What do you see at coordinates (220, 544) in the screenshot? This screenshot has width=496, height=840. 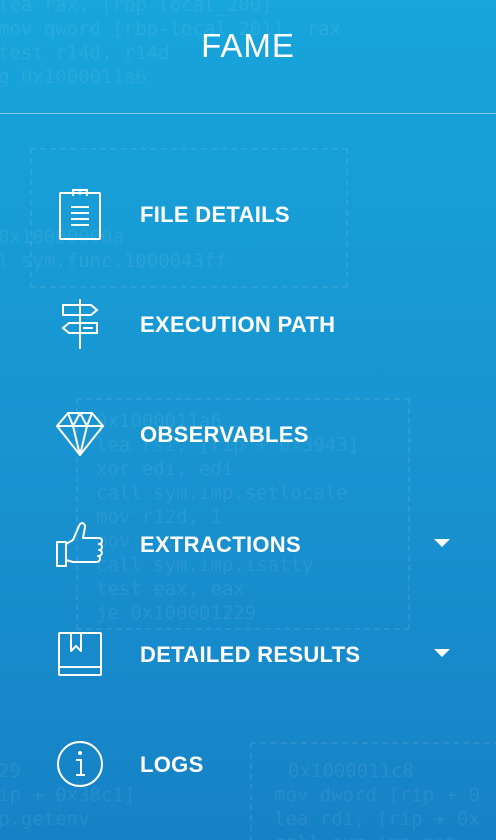 I see `nav-label-extractions: EXTRACTIONS` at bounding box center [220, 544].